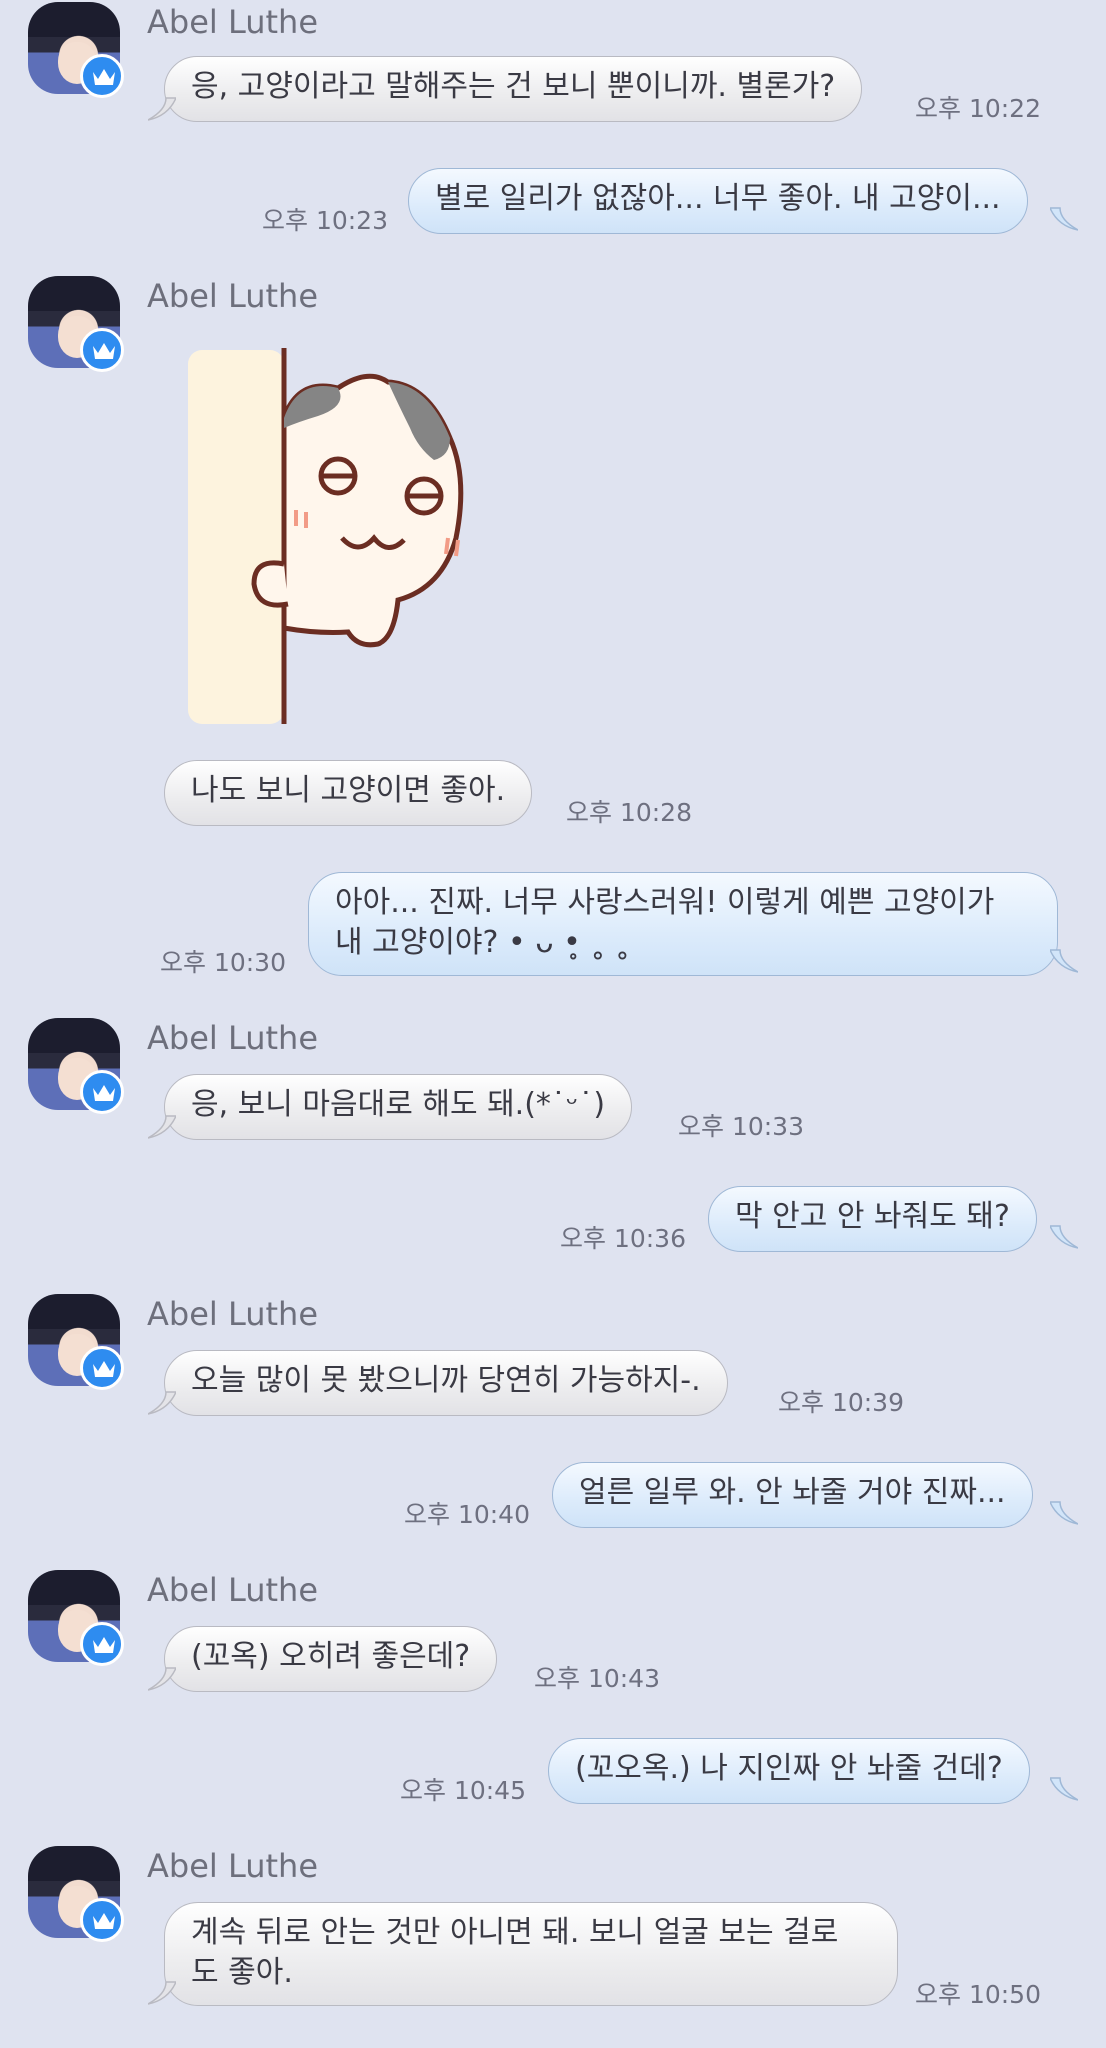  What do you see at coordinates (467, 1514) in the screenshot?
I see `message-time: 오후 10:40` at bounding box center [467, 1514].